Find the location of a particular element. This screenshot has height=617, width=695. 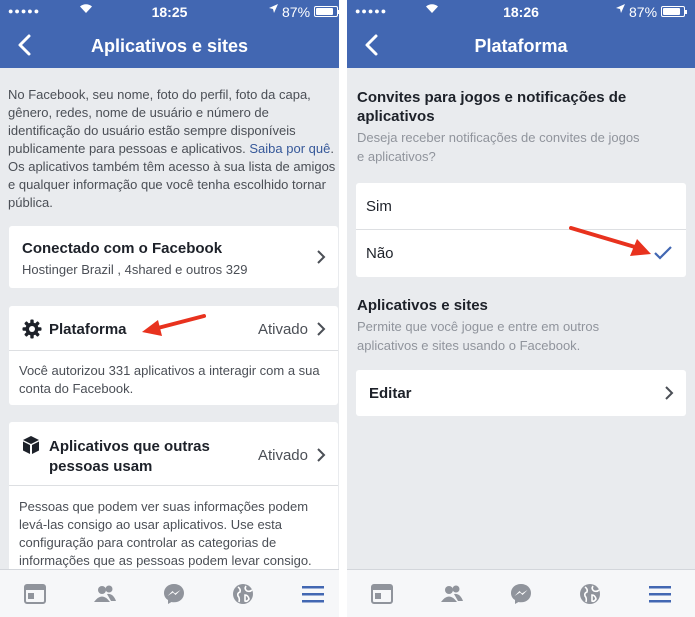

apps-others-use-title: Aplicativos que outras pessoas usam is located at coordinates (129, 456).